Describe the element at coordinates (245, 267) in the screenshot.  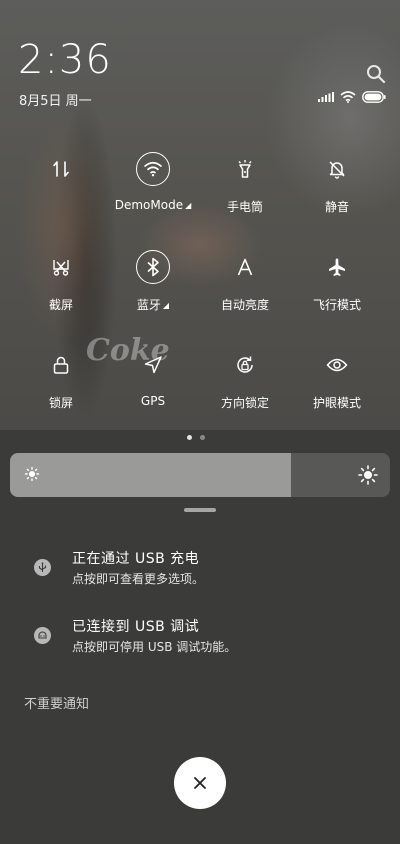
I see `auto-brightness-icon` at that location.